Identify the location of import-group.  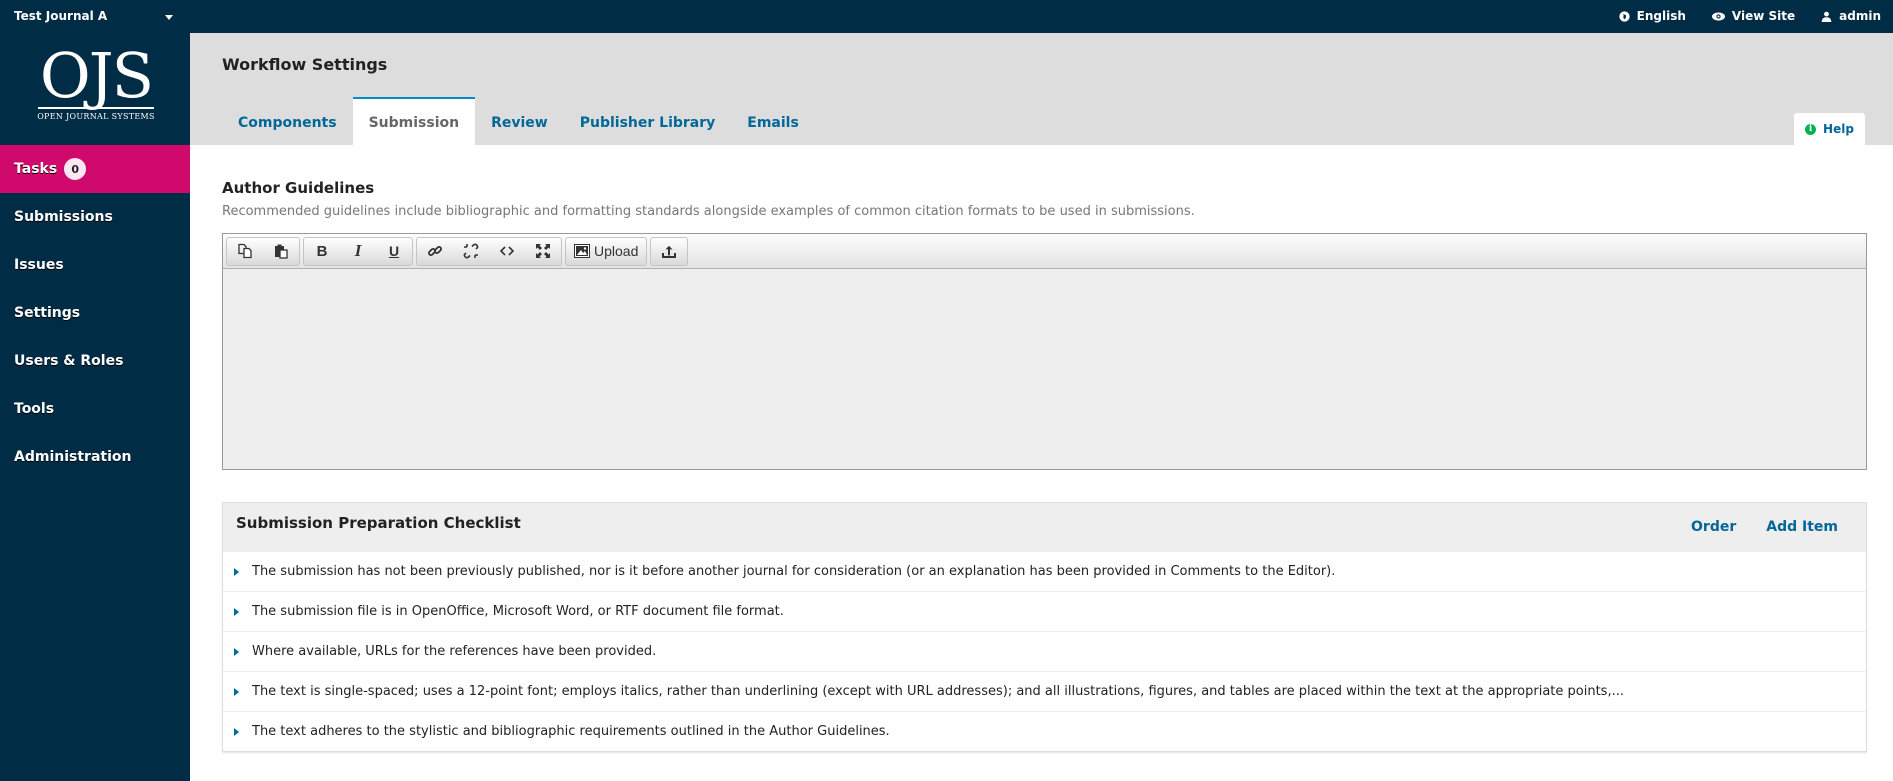
(669, 251).